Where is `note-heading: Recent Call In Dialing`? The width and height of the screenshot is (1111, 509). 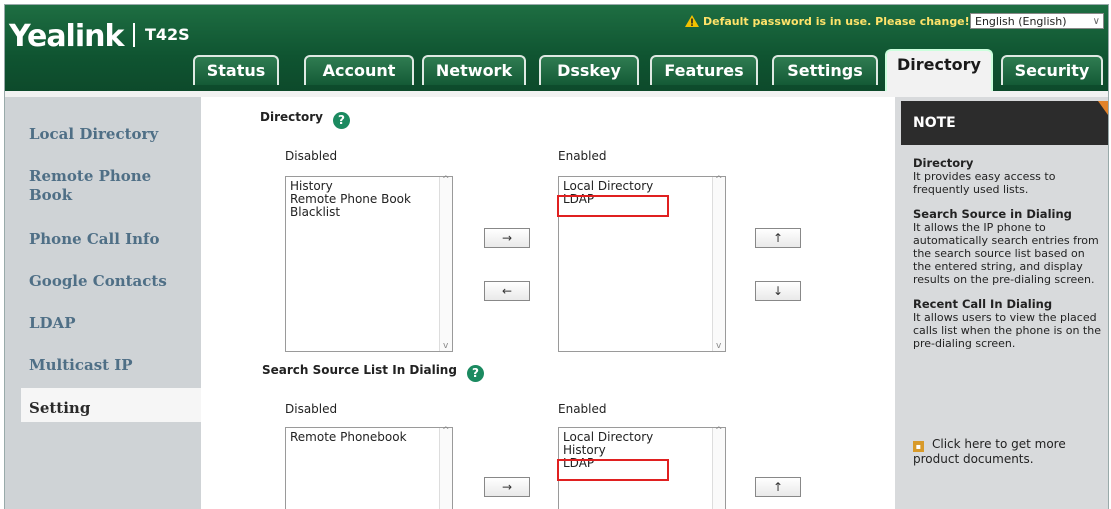 note-heading: Recent Call In Dialing is located at coordinates (983, 304).